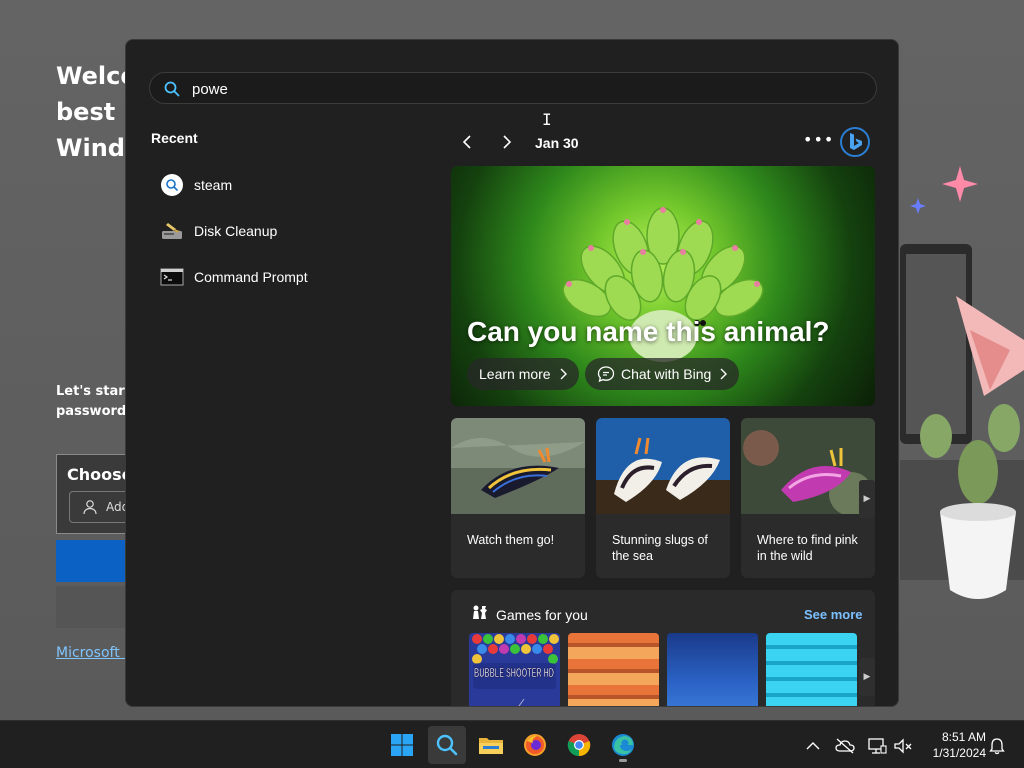 This screenshot has height=768, width=1024. I want to click on more-options-button: •••, so click(818, 142).